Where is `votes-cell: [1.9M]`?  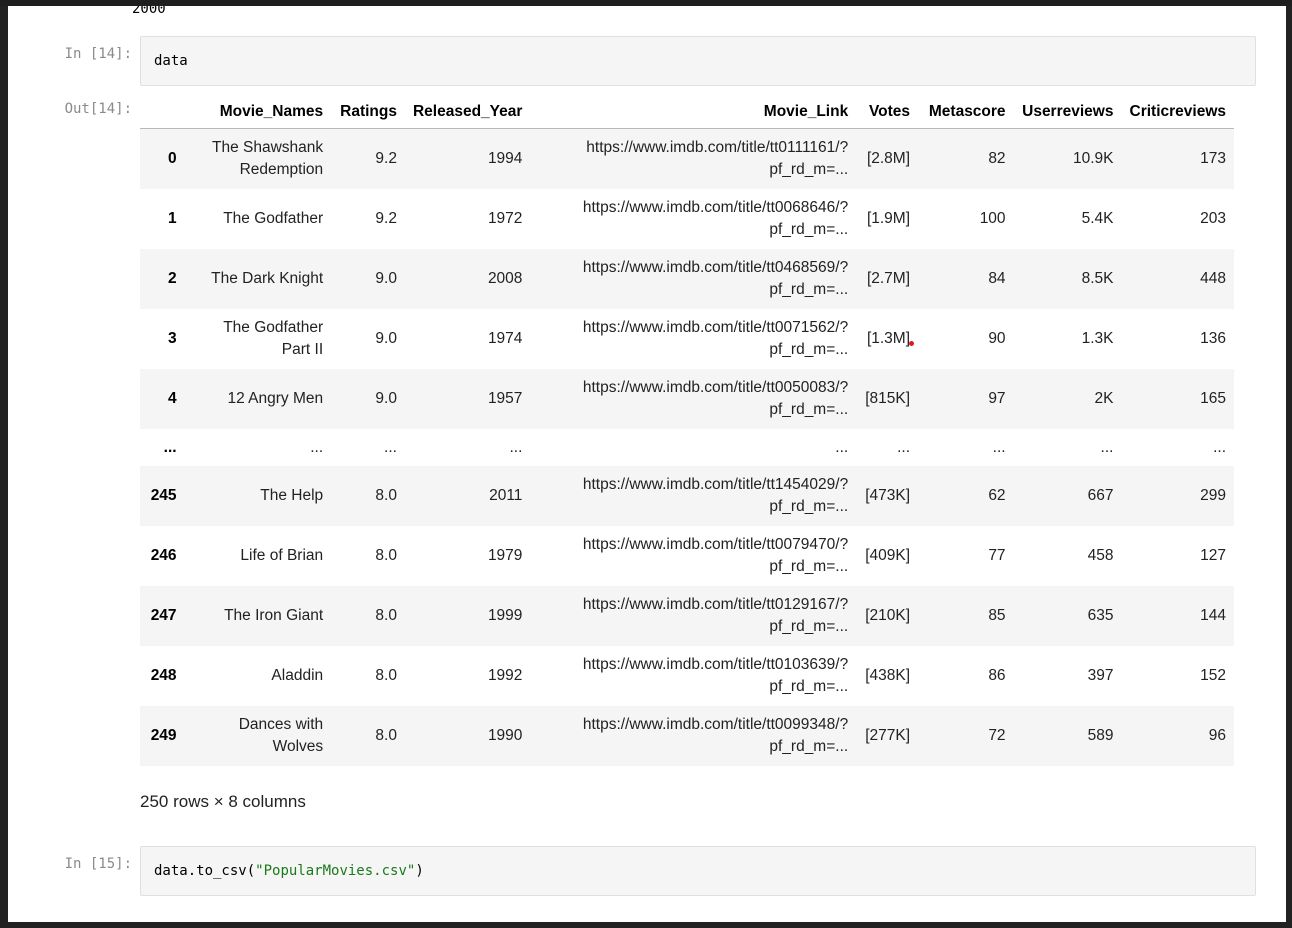
votes-cell: [1.9M] is located at coordinates (887, 219).